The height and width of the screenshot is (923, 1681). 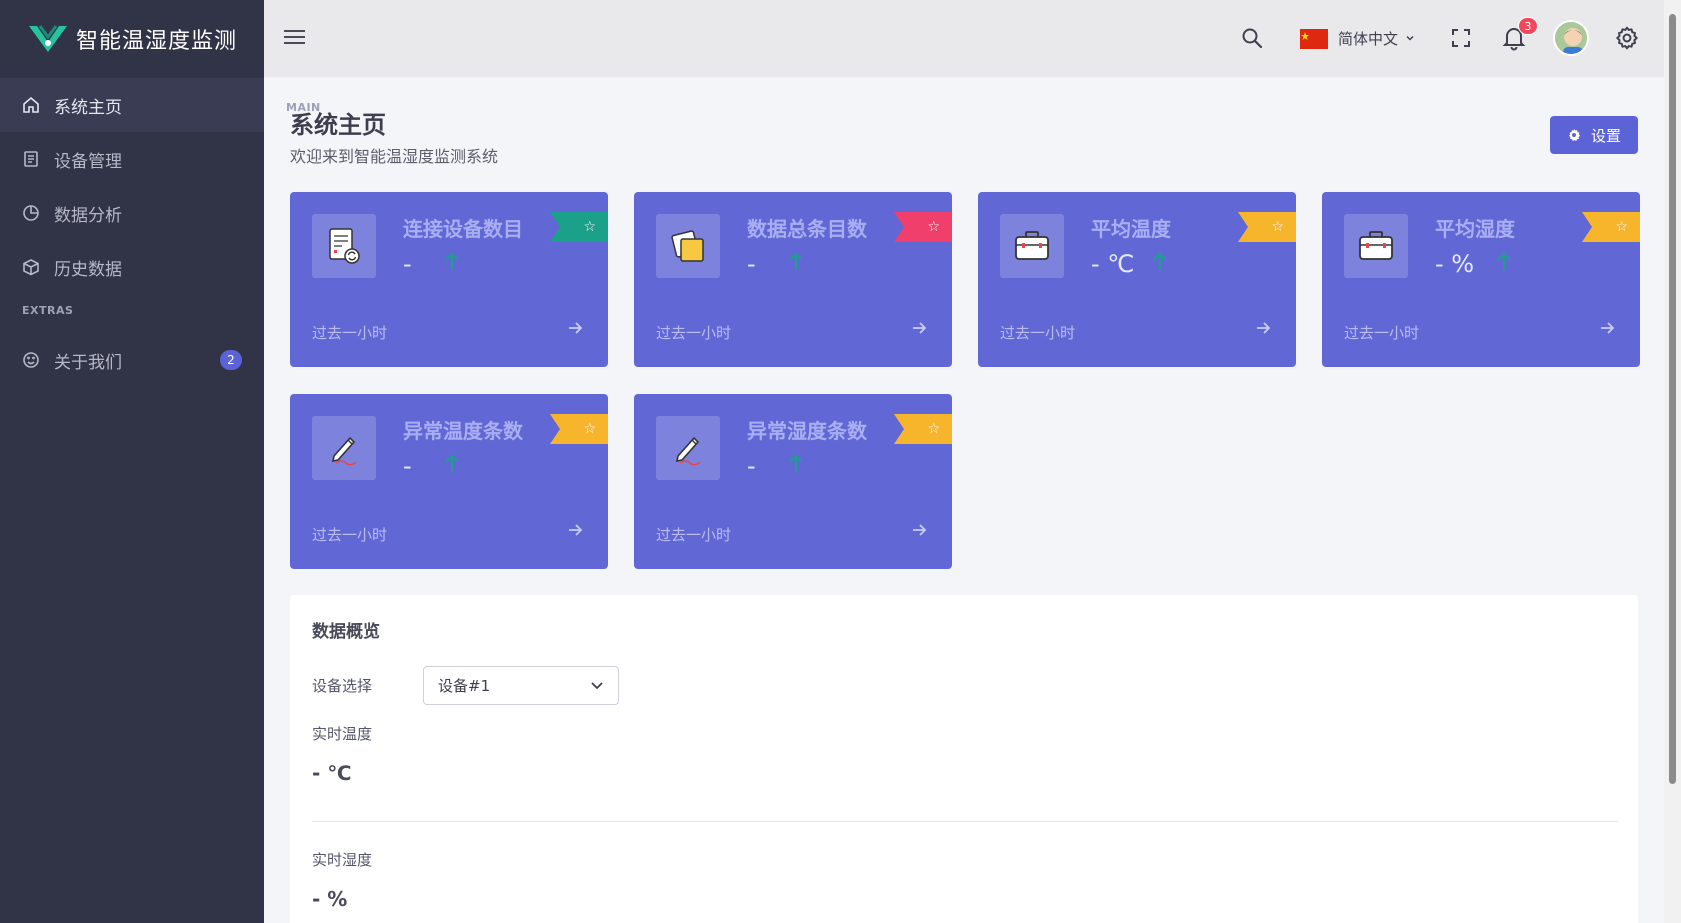 I want to click on brand: 智能温湿度监测, so click(x=132, y=39).